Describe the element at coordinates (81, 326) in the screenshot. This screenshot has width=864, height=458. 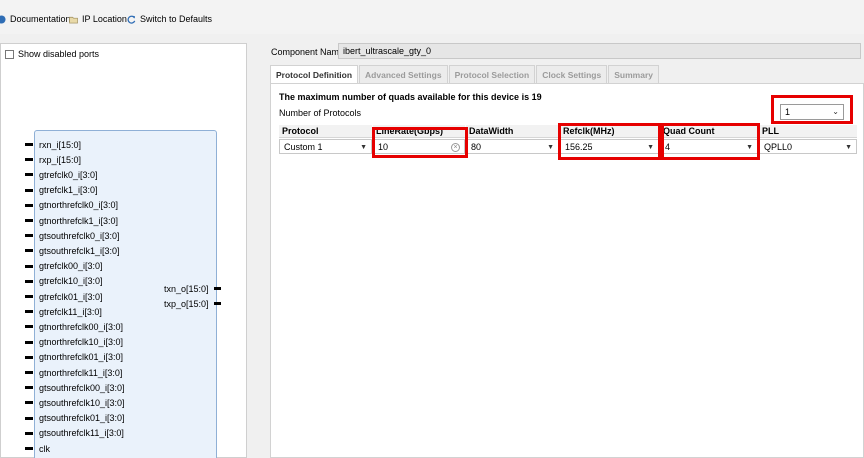
I see `port-label: gtnorthrefclk00_i[3:0]` at that location.